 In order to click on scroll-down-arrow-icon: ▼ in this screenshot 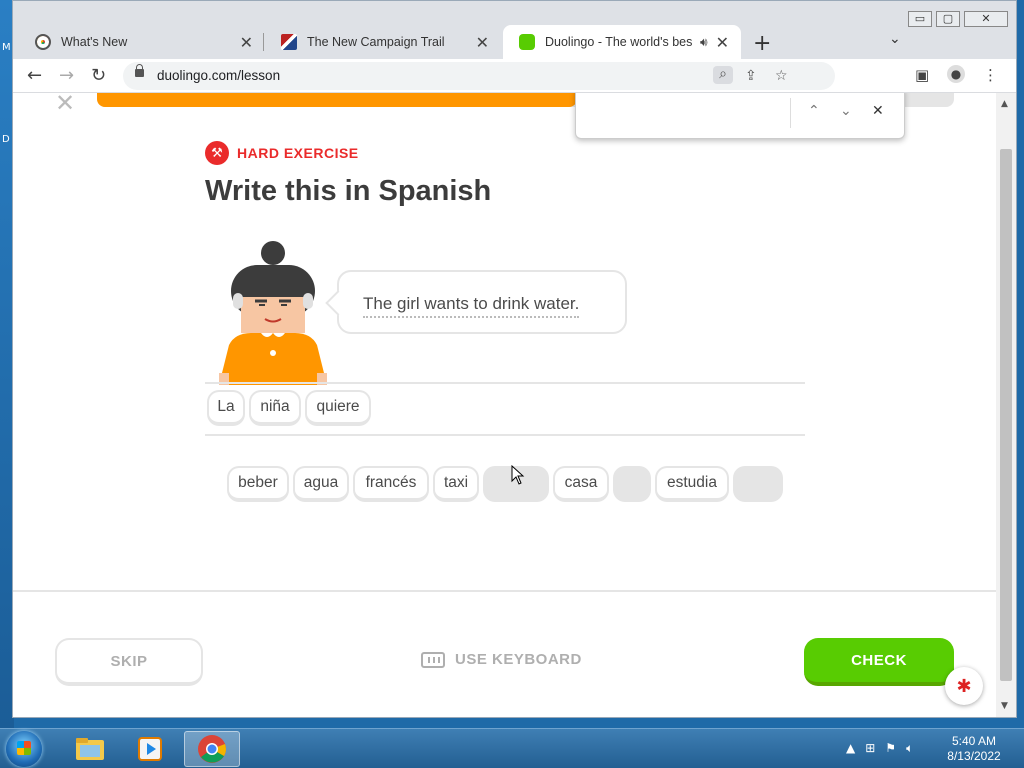, I will do `click(1004, 706)`.